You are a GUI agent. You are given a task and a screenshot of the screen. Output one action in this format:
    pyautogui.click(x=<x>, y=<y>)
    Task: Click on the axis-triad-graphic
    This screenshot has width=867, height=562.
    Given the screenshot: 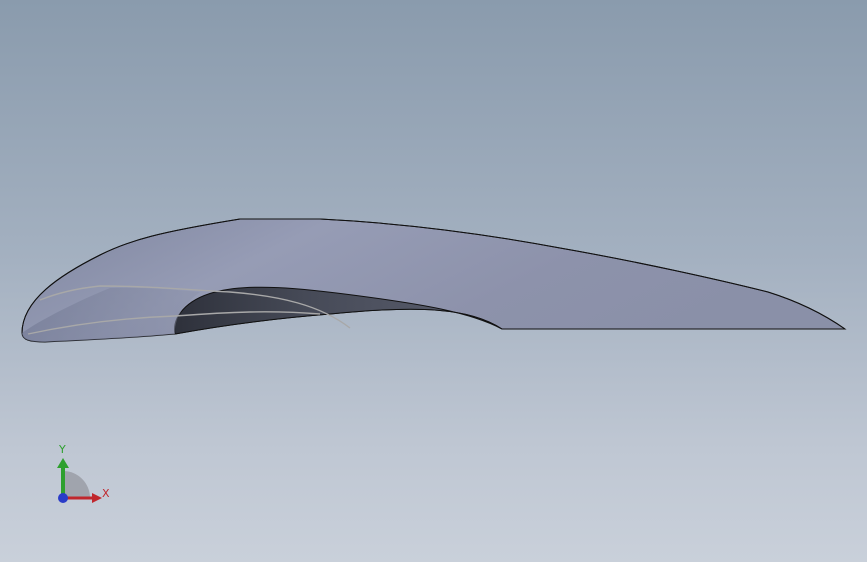 What is the action you would take?
    pyautogui.click(x=79, y=480)
    